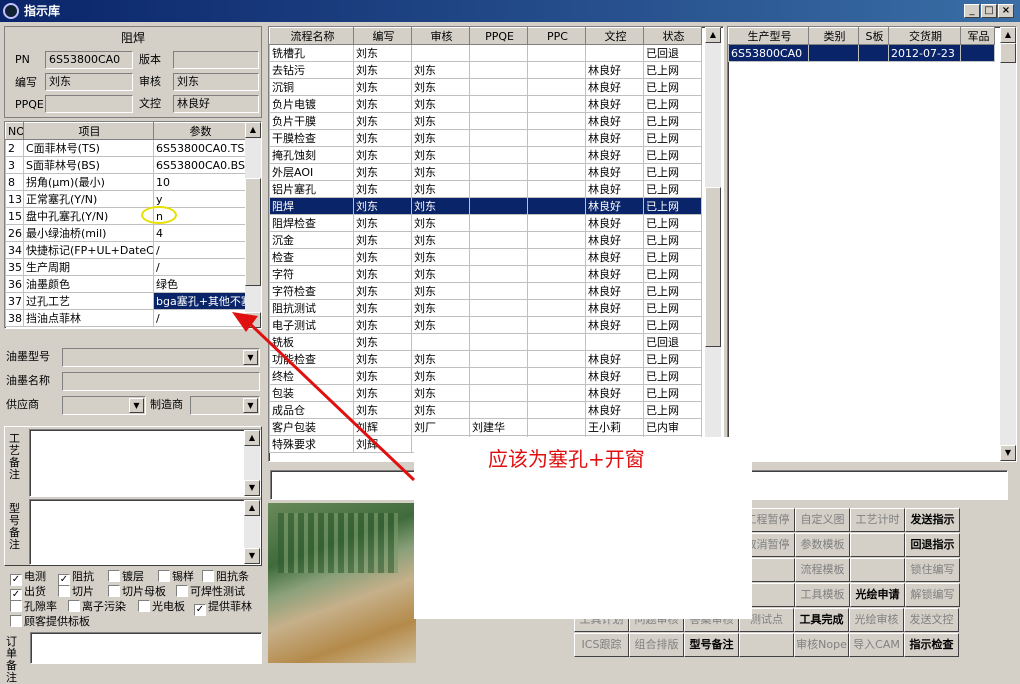 The image size is (1020, 684). Describe the element at coordinates (88, 250) in the screenshot. I see `param-item: 快捷标记(FP+UL+DateCo` at that location.